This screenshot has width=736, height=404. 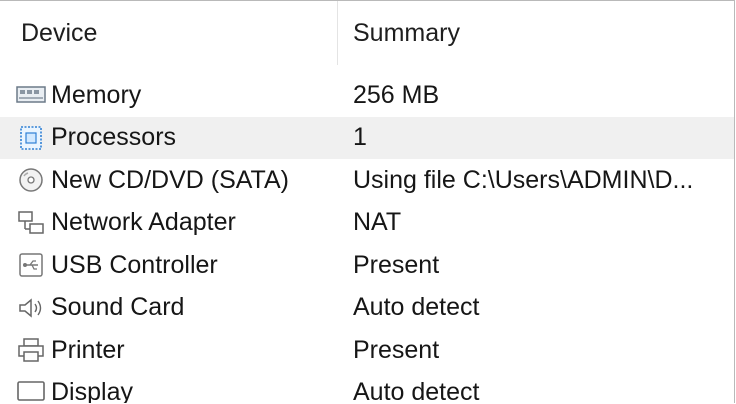 What do you see at coordinates (536, 33) in the screenshot?
I see `column-header-summary: Summary` at bounding box center [536, 33].